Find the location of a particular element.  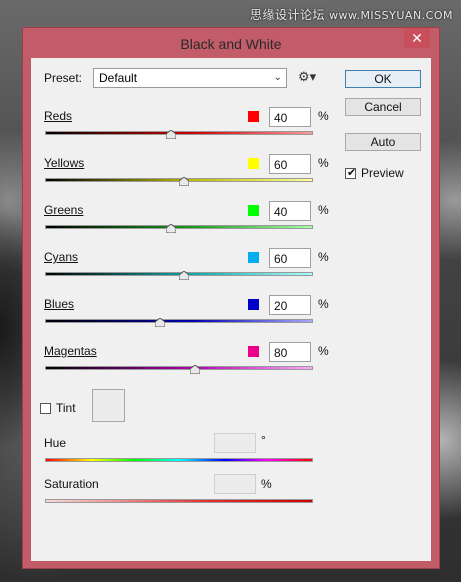

close-button: ✕ is located at coordinates (417, 38).